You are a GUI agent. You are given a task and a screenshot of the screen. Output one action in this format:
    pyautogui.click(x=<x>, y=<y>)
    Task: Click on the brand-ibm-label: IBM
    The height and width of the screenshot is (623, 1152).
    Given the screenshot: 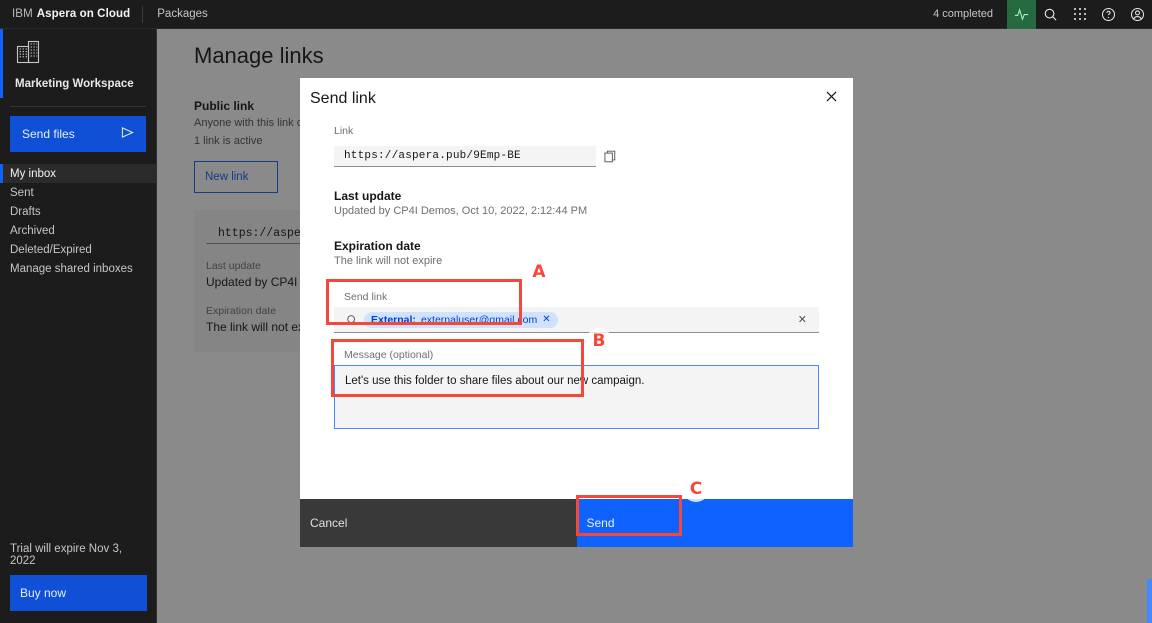 What is the action you would take?
    pyautogui.click(x=22, y=14)
    